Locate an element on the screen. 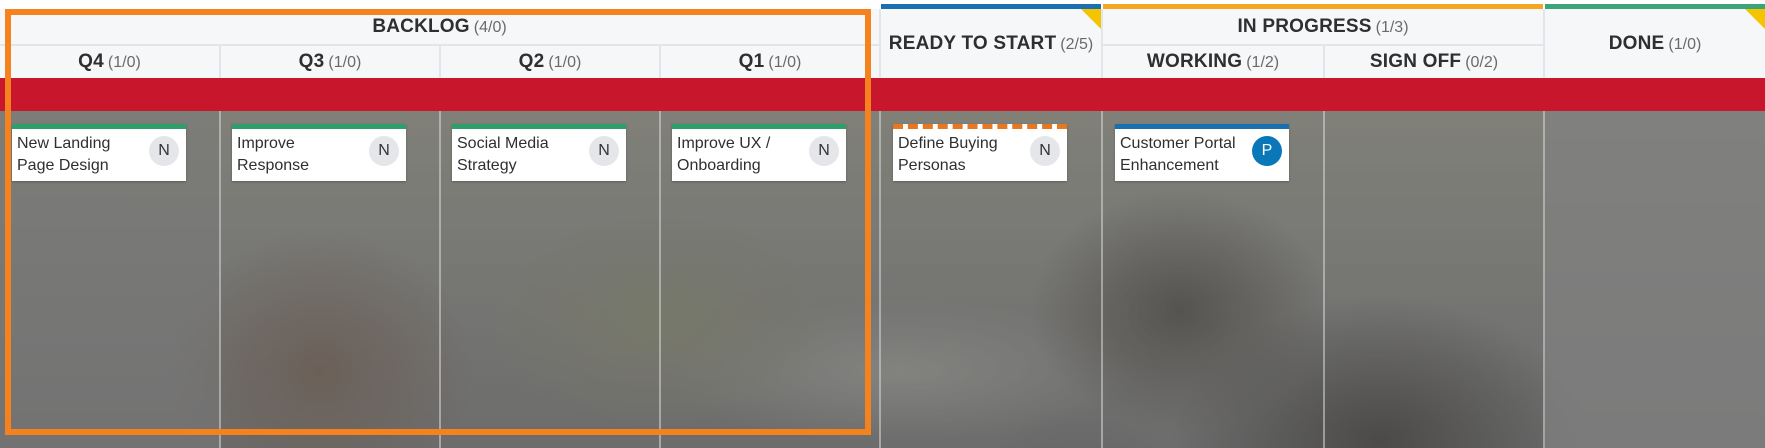 The height and width of the screenshot is (448, 1765). column-title: Q2 is located at coordinates (531, 61).